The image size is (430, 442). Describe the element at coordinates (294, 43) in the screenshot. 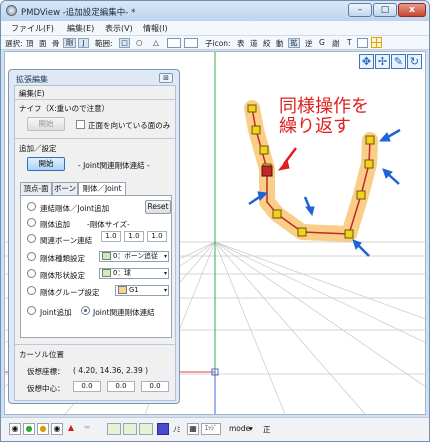

I see `mode-item-5: 拡` at that location.